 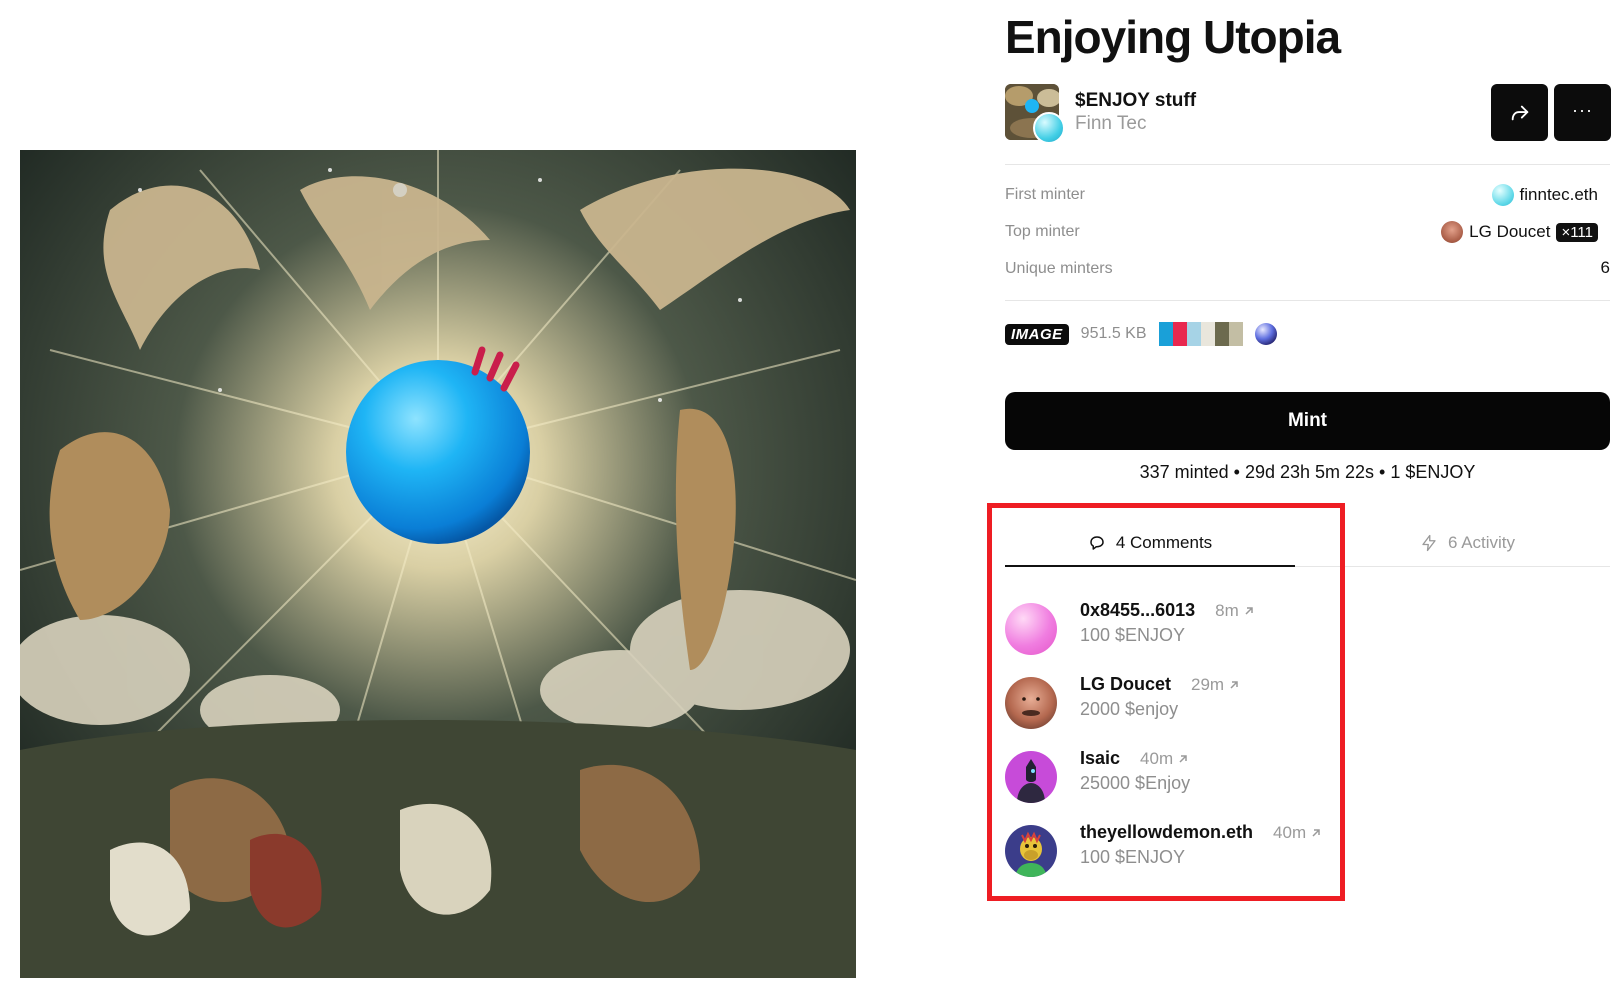 I want to click on more-options-button: ···, so click(x=1582, y=112).